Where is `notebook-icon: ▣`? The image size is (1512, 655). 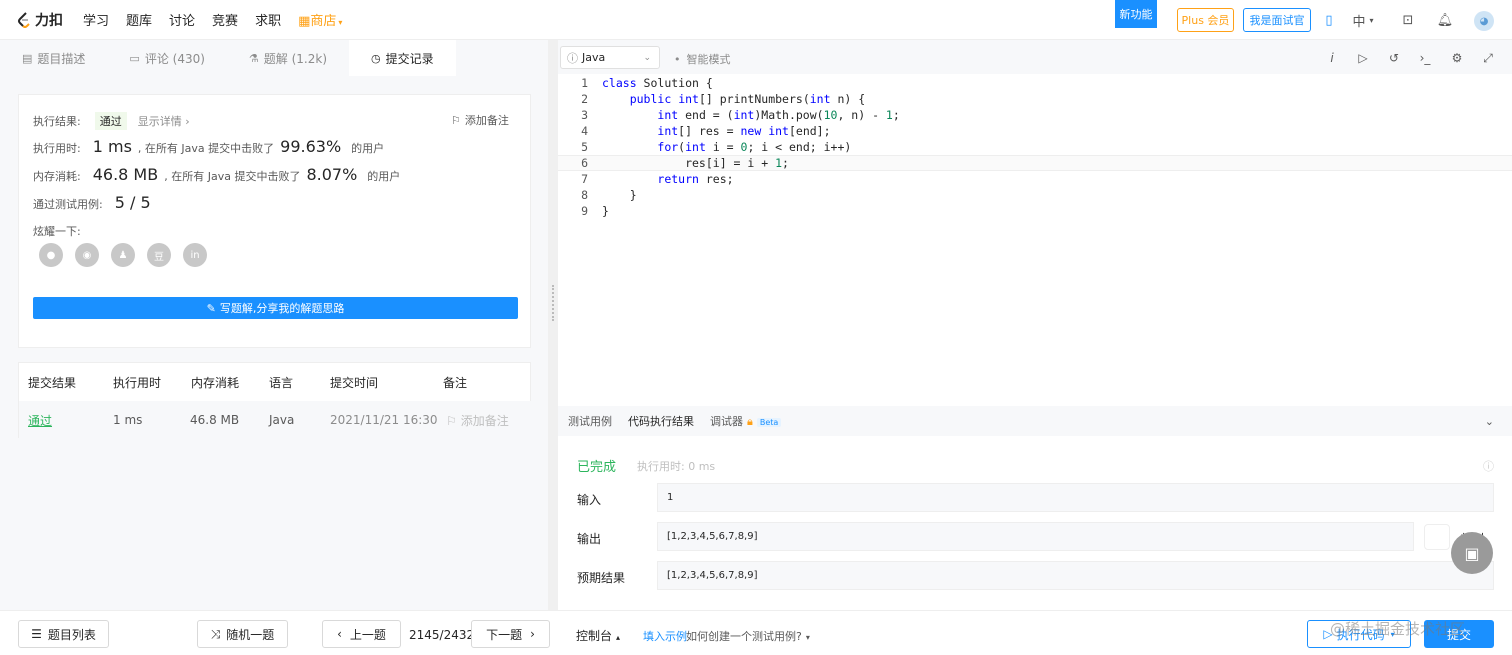 notebook-icon: ▣ is located at coordinates (1472, 553).